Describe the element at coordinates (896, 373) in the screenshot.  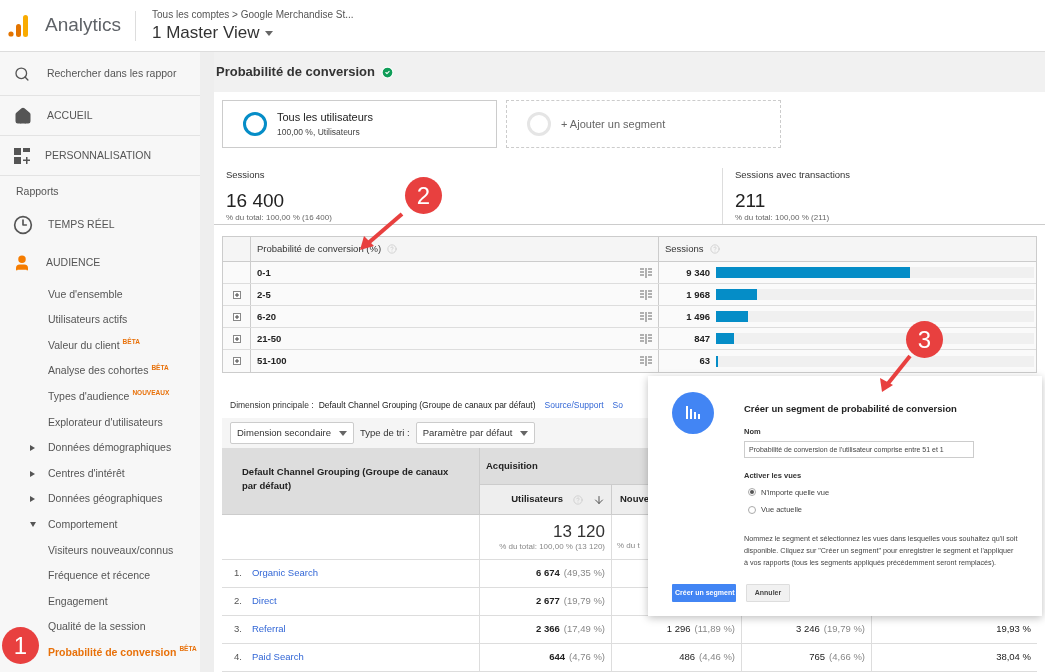
I see `annotation-arrow` at that location.